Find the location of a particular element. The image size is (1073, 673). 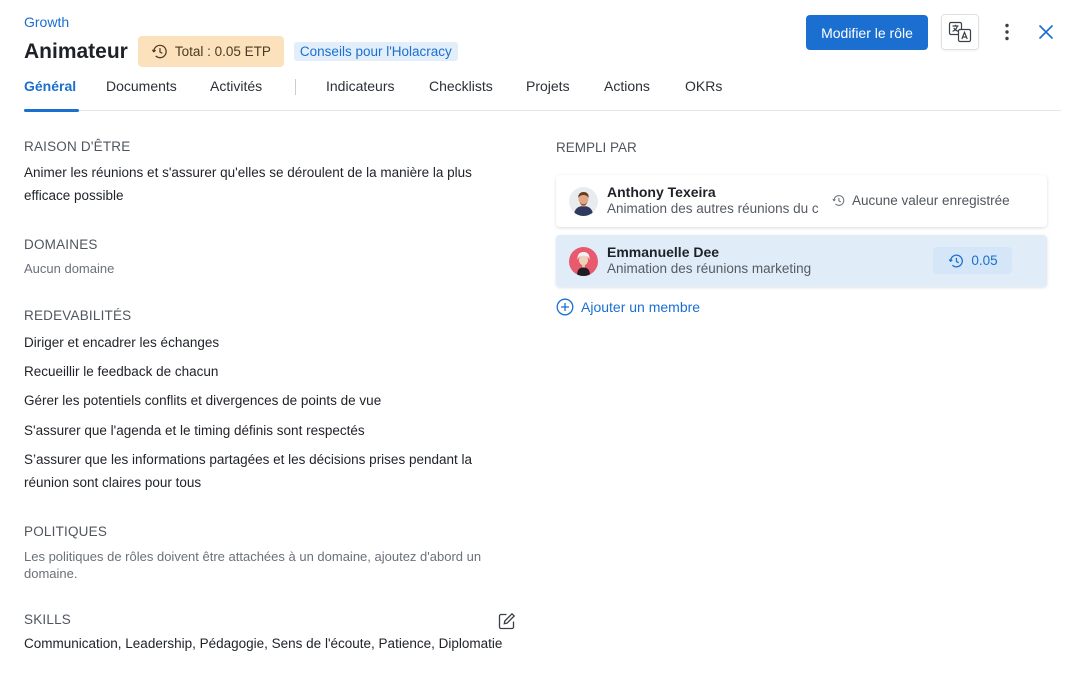

translate-icon is located at coordinates (960, 32).